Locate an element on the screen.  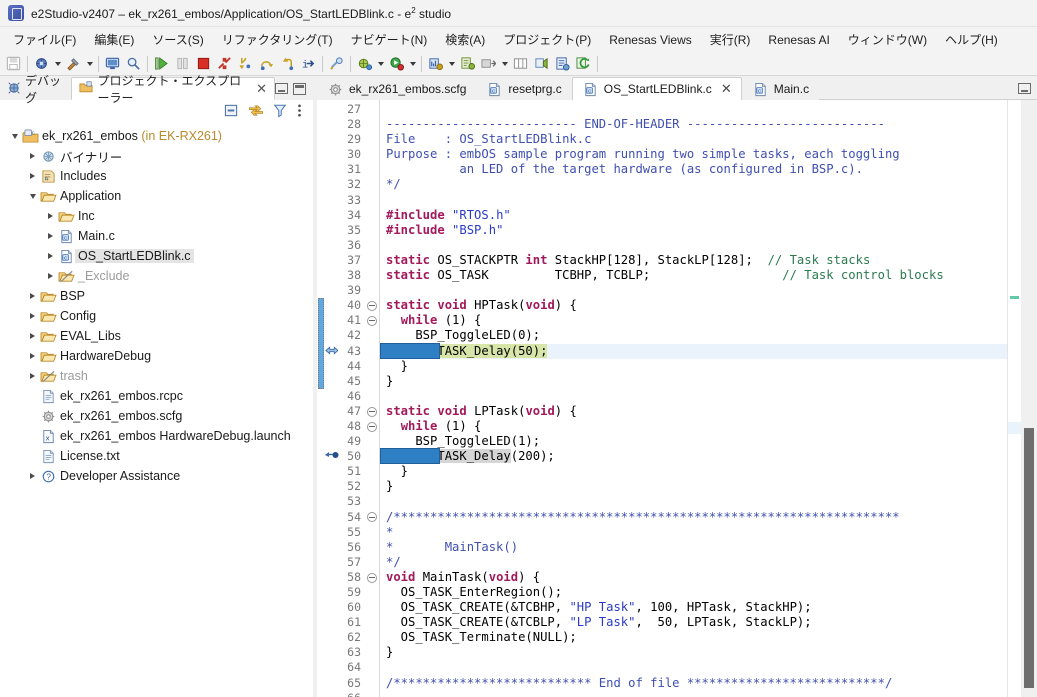
menu-file: ファイル(F) is located at coordinates (44, 39).